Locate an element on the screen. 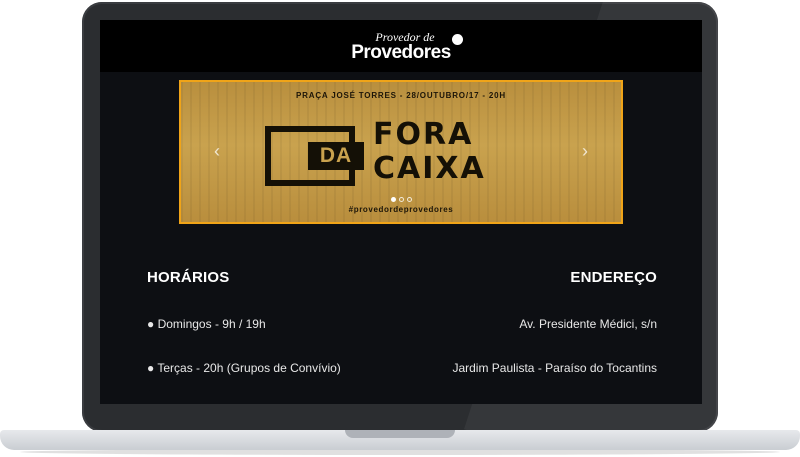 Image resolution: width=800 pixels, height=457 pixels. horarios-heading: HORÁRIOS is located at coordinates (188, 277).